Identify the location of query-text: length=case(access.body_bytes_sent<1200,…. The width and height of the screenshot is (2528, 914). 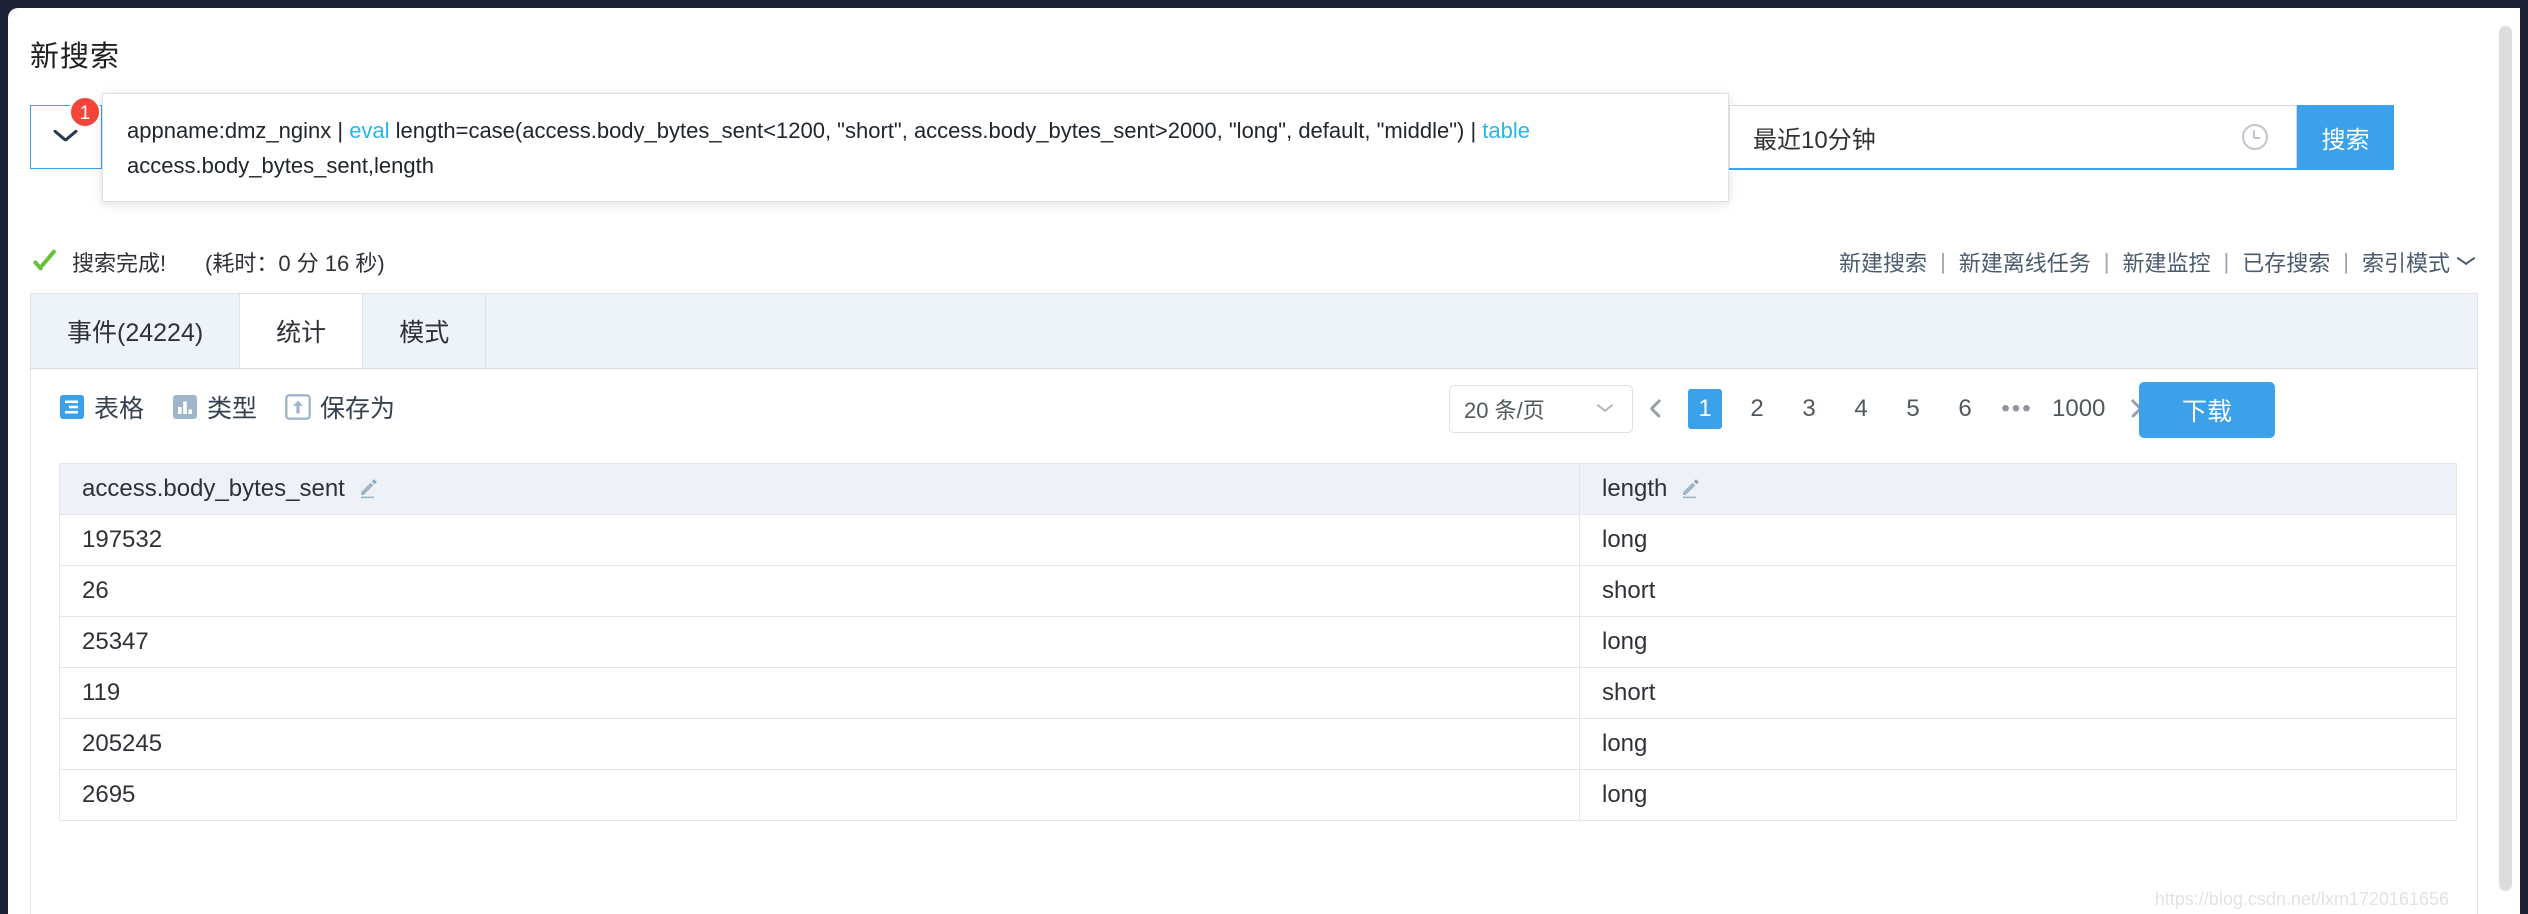
(936, 130).